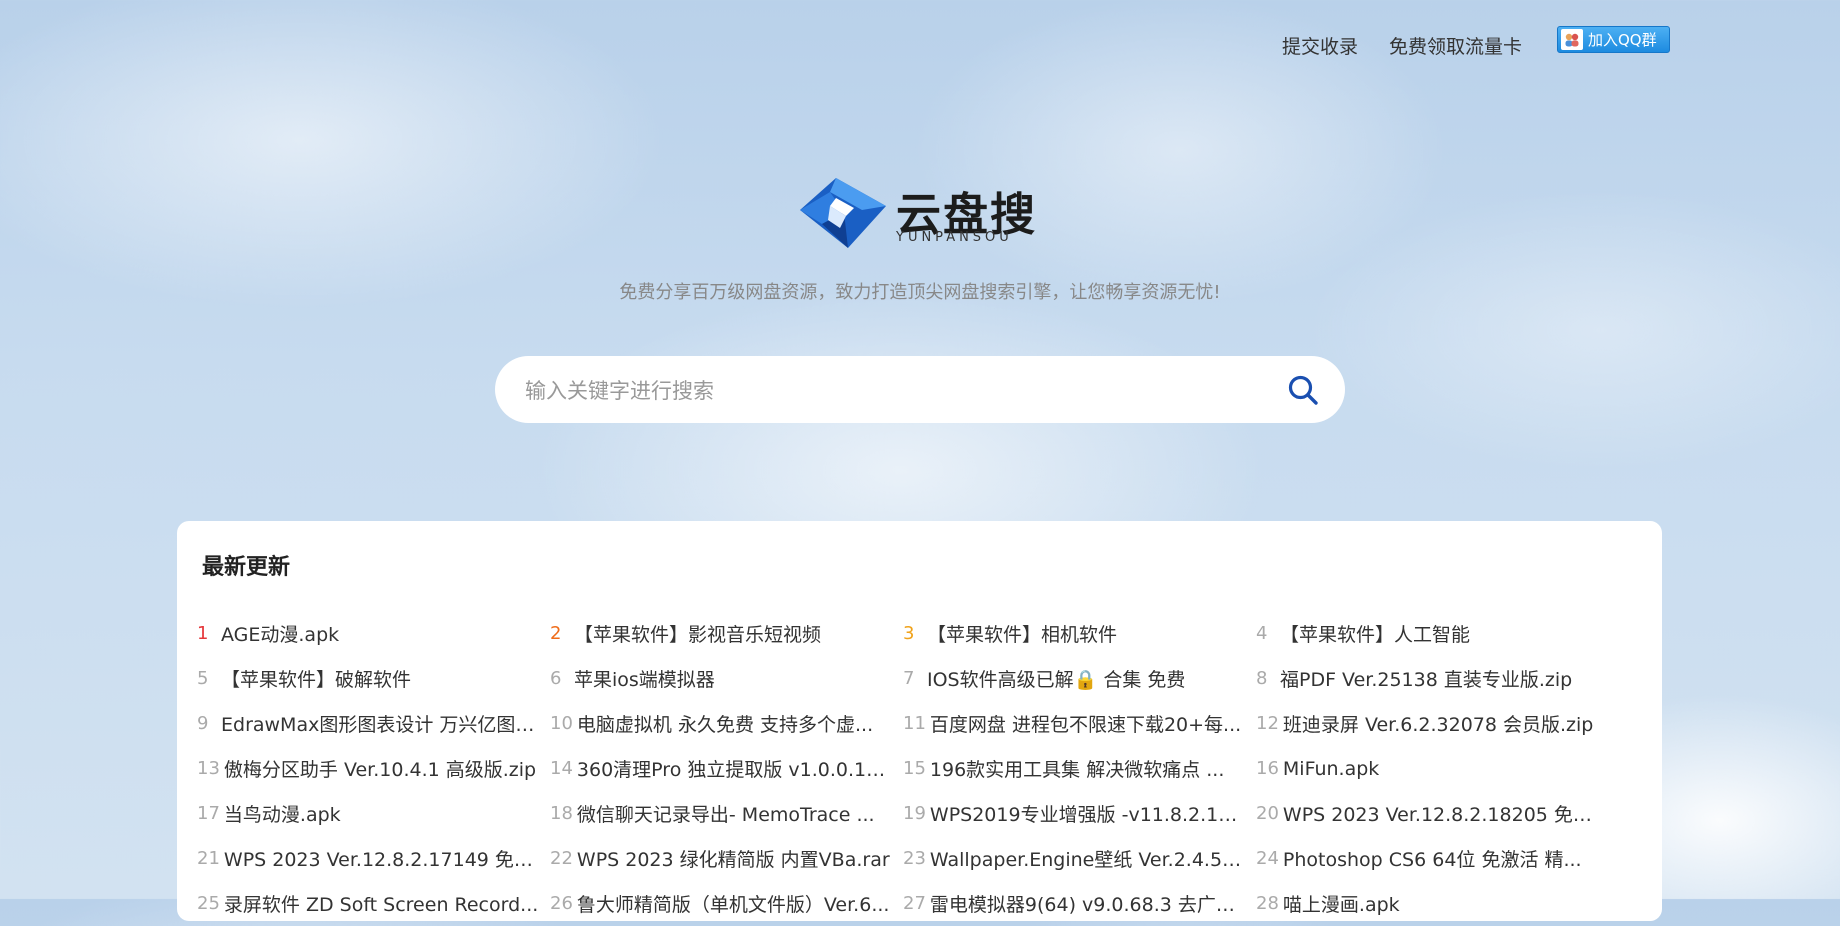 The image size is (1840, 926). I want to click on list-item: 12 班迪录屏 Ver.6.2.32078 会员版.zip, so click(1432, 723).